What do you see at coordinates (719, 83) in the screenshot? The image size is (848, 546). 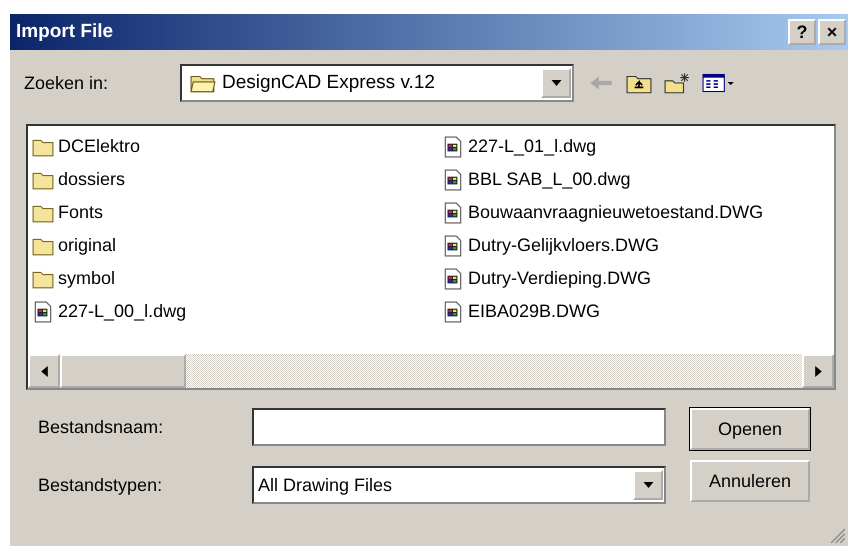 I see `view-menu-icon` at bounding box center [719, 83].